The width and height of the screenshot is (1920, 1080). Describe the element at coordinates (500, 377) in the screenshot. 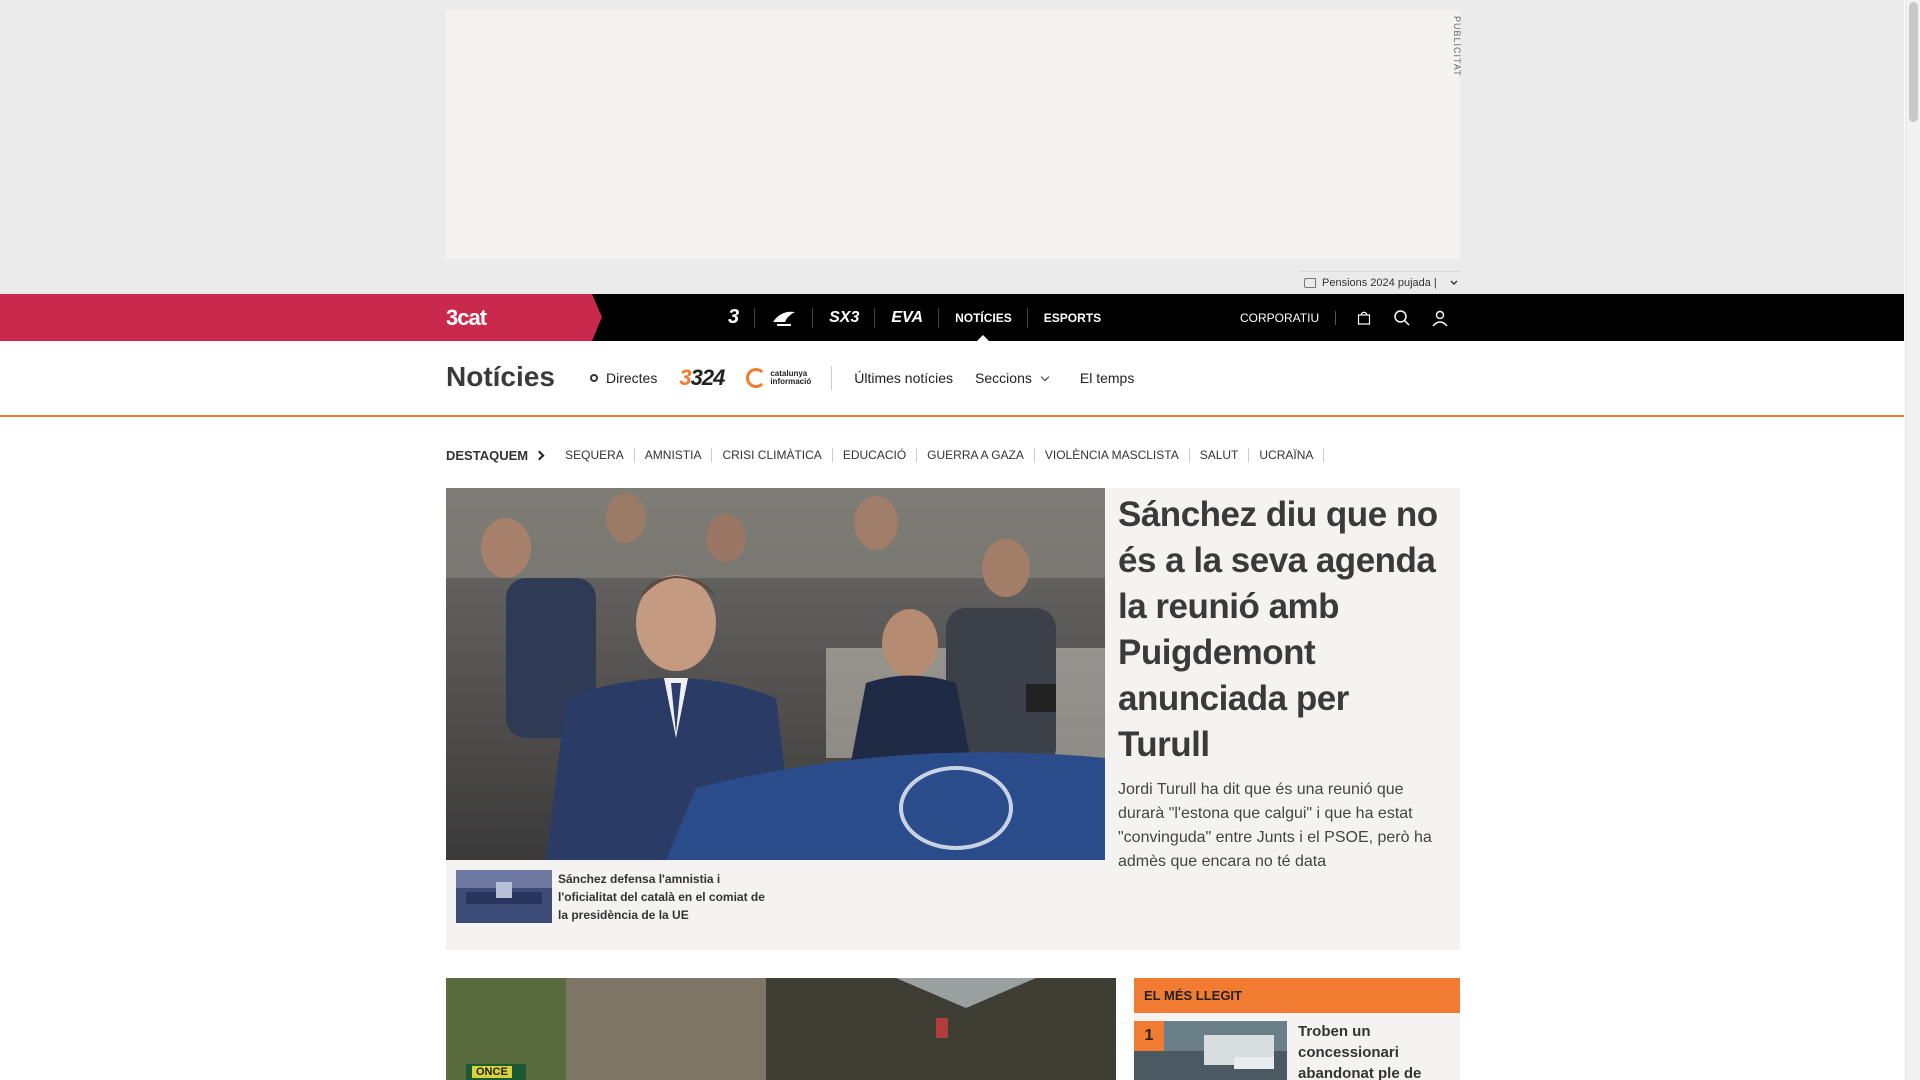

I see `page-title: Notícies` at that location.